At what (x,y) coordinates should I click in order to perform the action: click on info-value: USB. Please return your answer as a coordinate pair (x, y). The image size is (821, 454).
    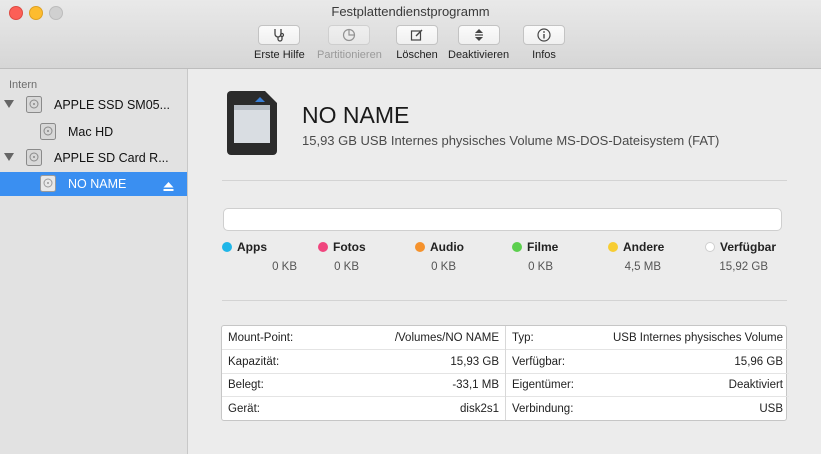
    Looking at the image, I should click on (771, 409).